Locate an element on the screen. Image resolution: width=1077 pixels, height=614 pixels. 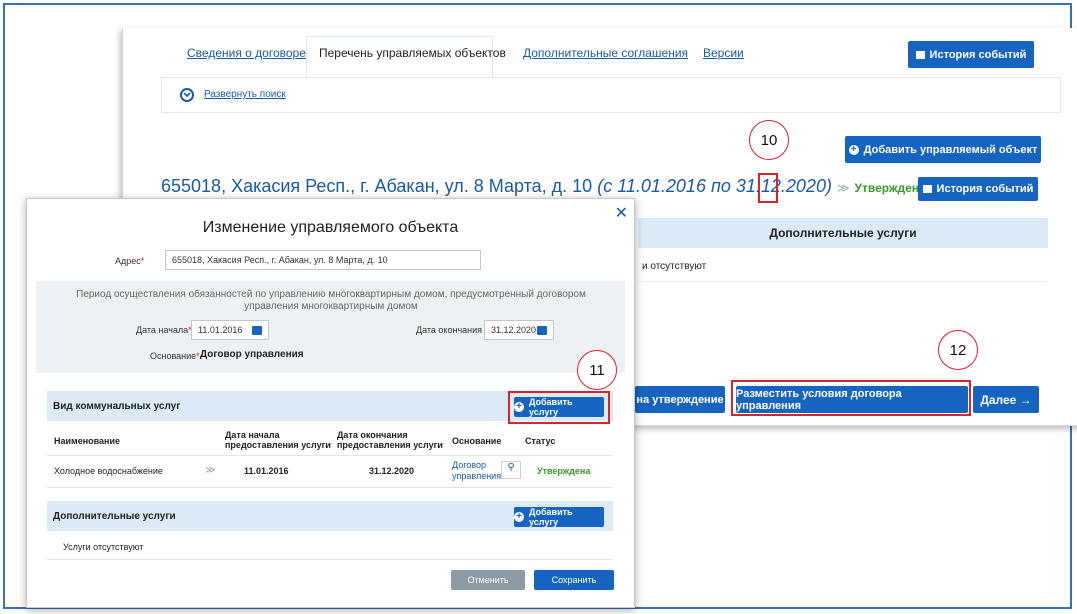
history-button-label: История событий is located at coordinates (978, 54).